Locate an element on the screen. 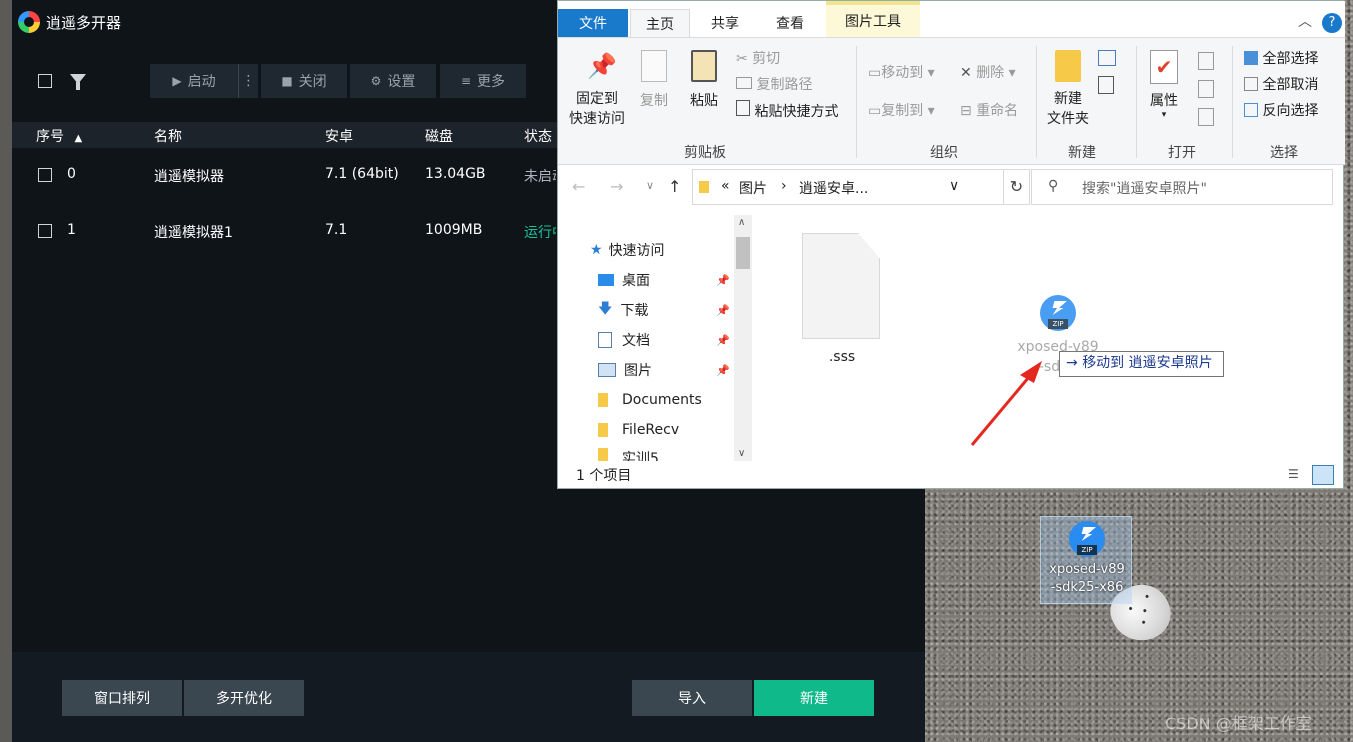  large-icons-view-icon is located at coordinates (1323, 475).